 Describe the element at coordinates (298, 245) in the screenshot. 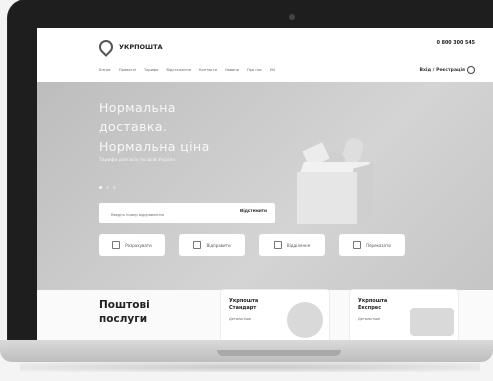

I see `service-label: Відділення` at that location.